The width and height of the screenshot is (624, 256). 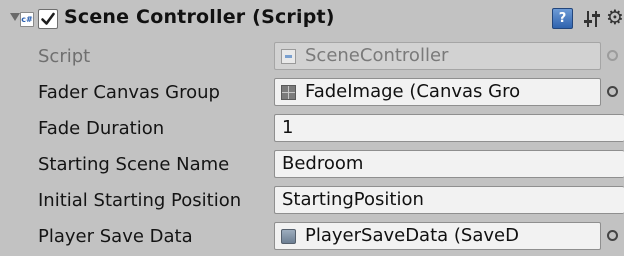 I want to click on fader-canvas-group-field: FadeImage (Canvas Gro, so click(x=437, y=92).